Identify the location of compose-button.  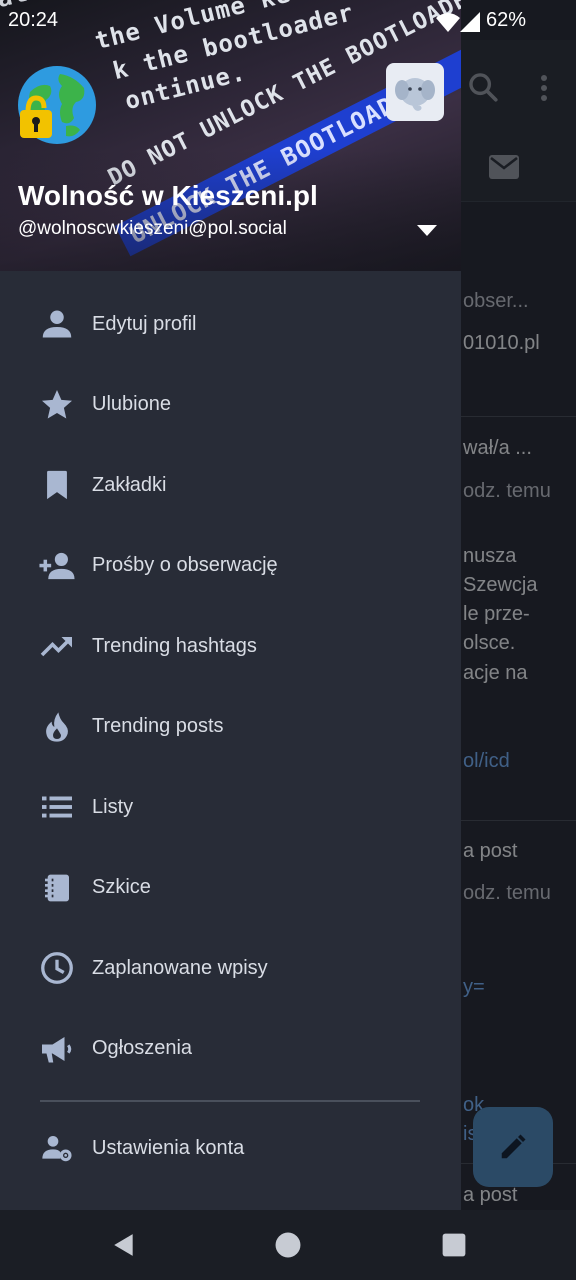
(513, 1147).